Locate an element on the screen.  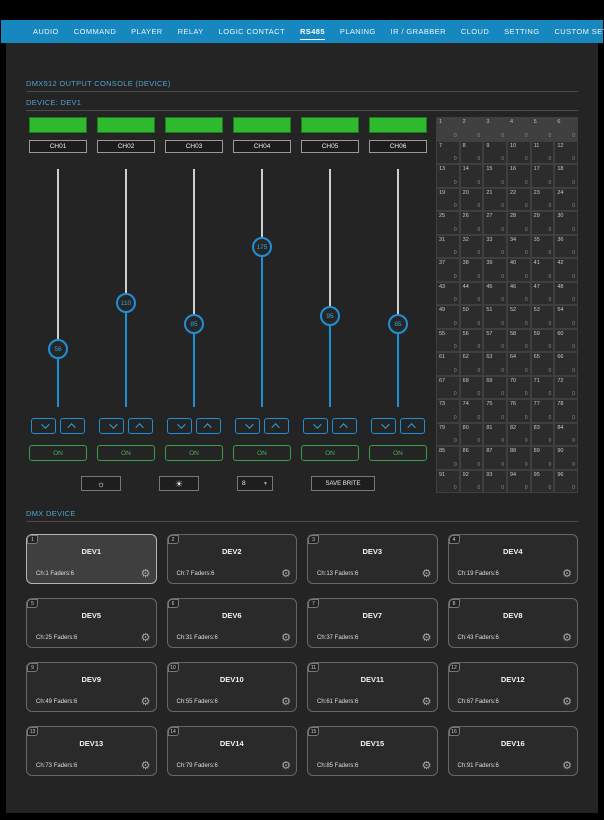
channel-cell-70: 70 0 is located at coordinates (518, 387).